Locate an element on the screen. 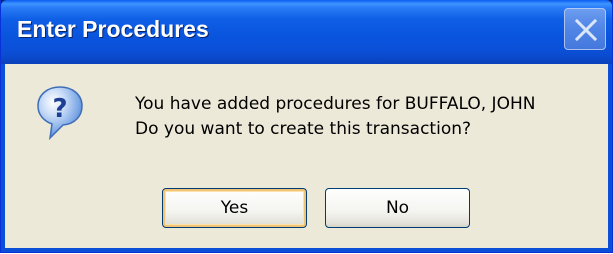  question-icon: ? is located at coordinates (60, 113).